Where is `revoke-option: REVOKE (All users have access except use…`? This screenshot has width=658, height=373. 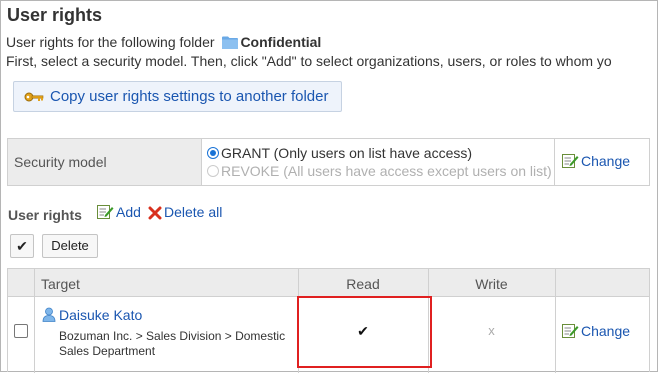 revoke-option: REVOKE (All users have access except use… is located at coordinates (380, 171).